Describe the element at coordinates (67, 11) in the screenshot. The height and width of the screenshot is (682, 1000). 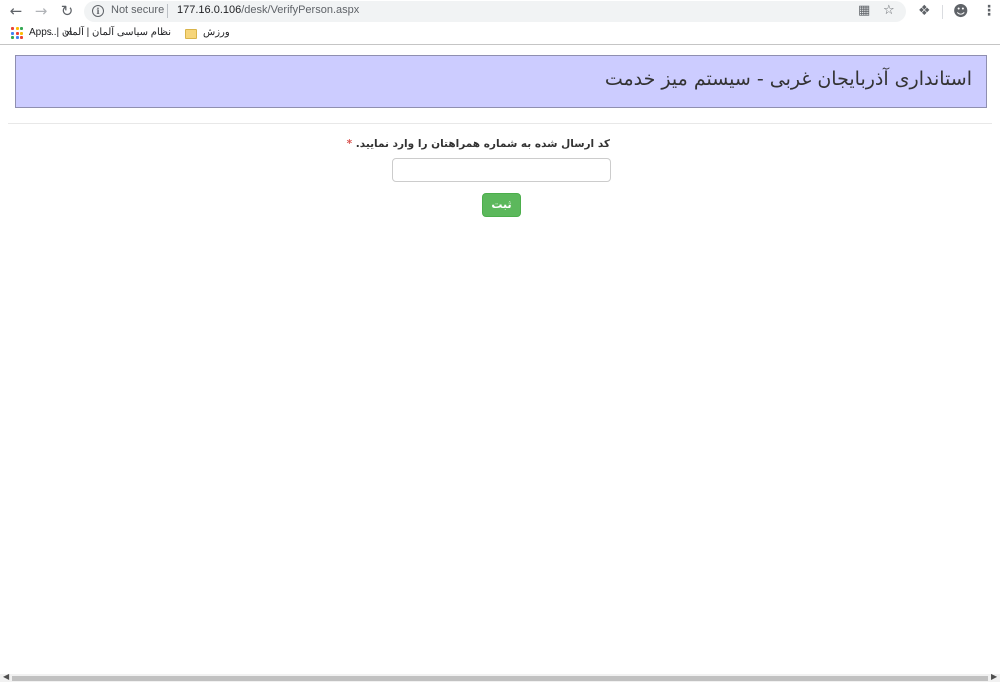
I see `reload-icon: ↻` at that location.